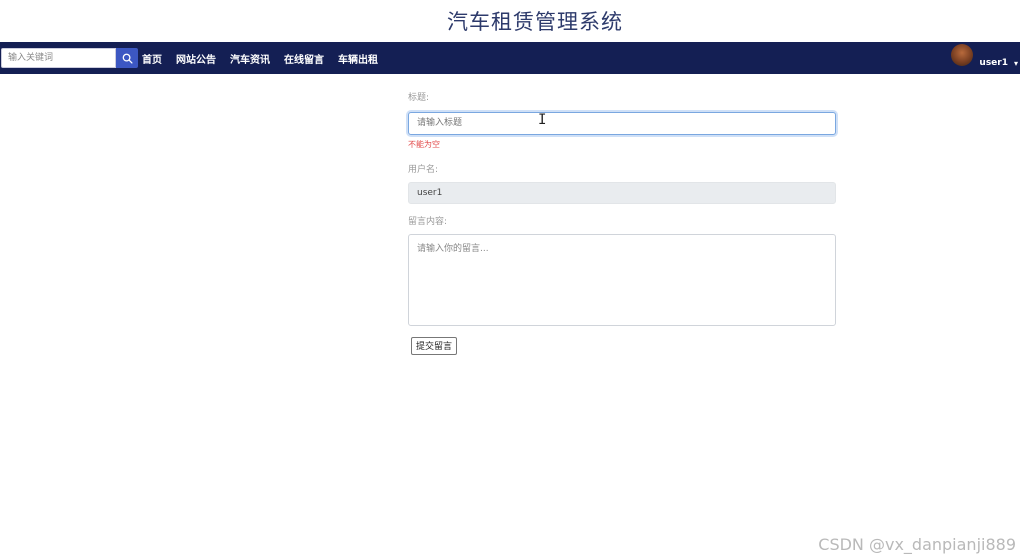  I want to click on nav-item-car-news: 汽车资讯, so click(250, 58).